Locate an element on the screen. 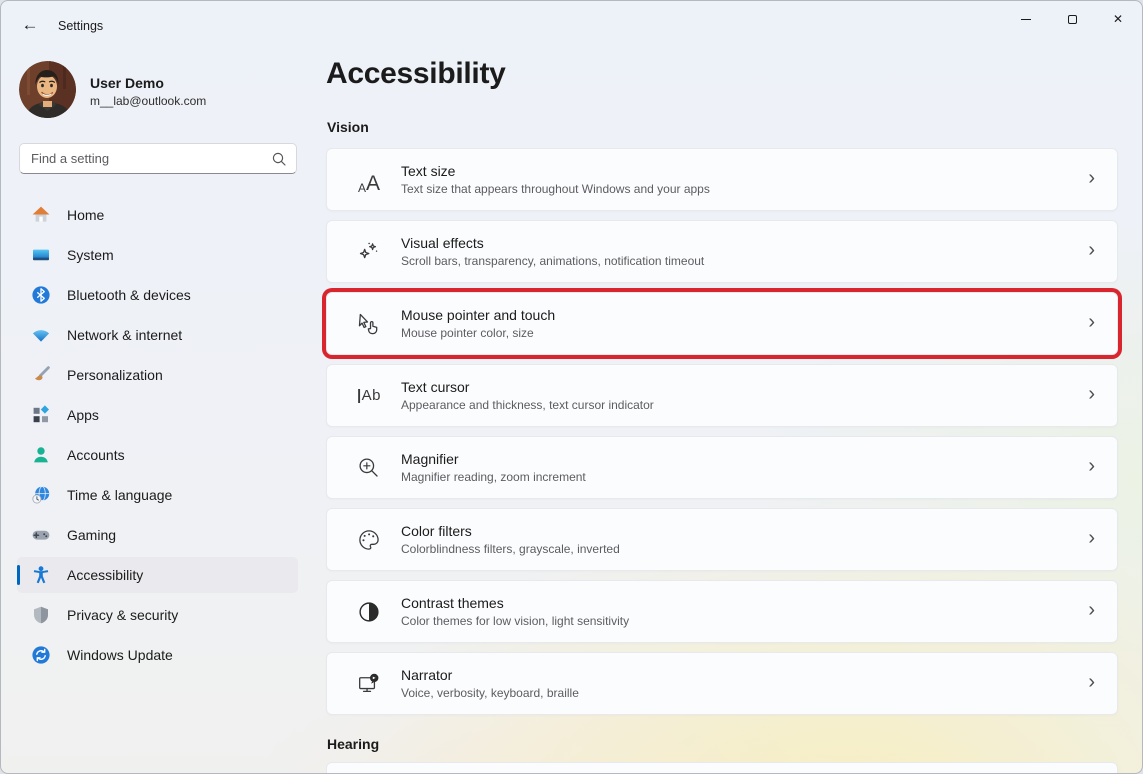 The width and height of the screenshot is (1143, 774). network-icon is located at coordinates (41, 335).